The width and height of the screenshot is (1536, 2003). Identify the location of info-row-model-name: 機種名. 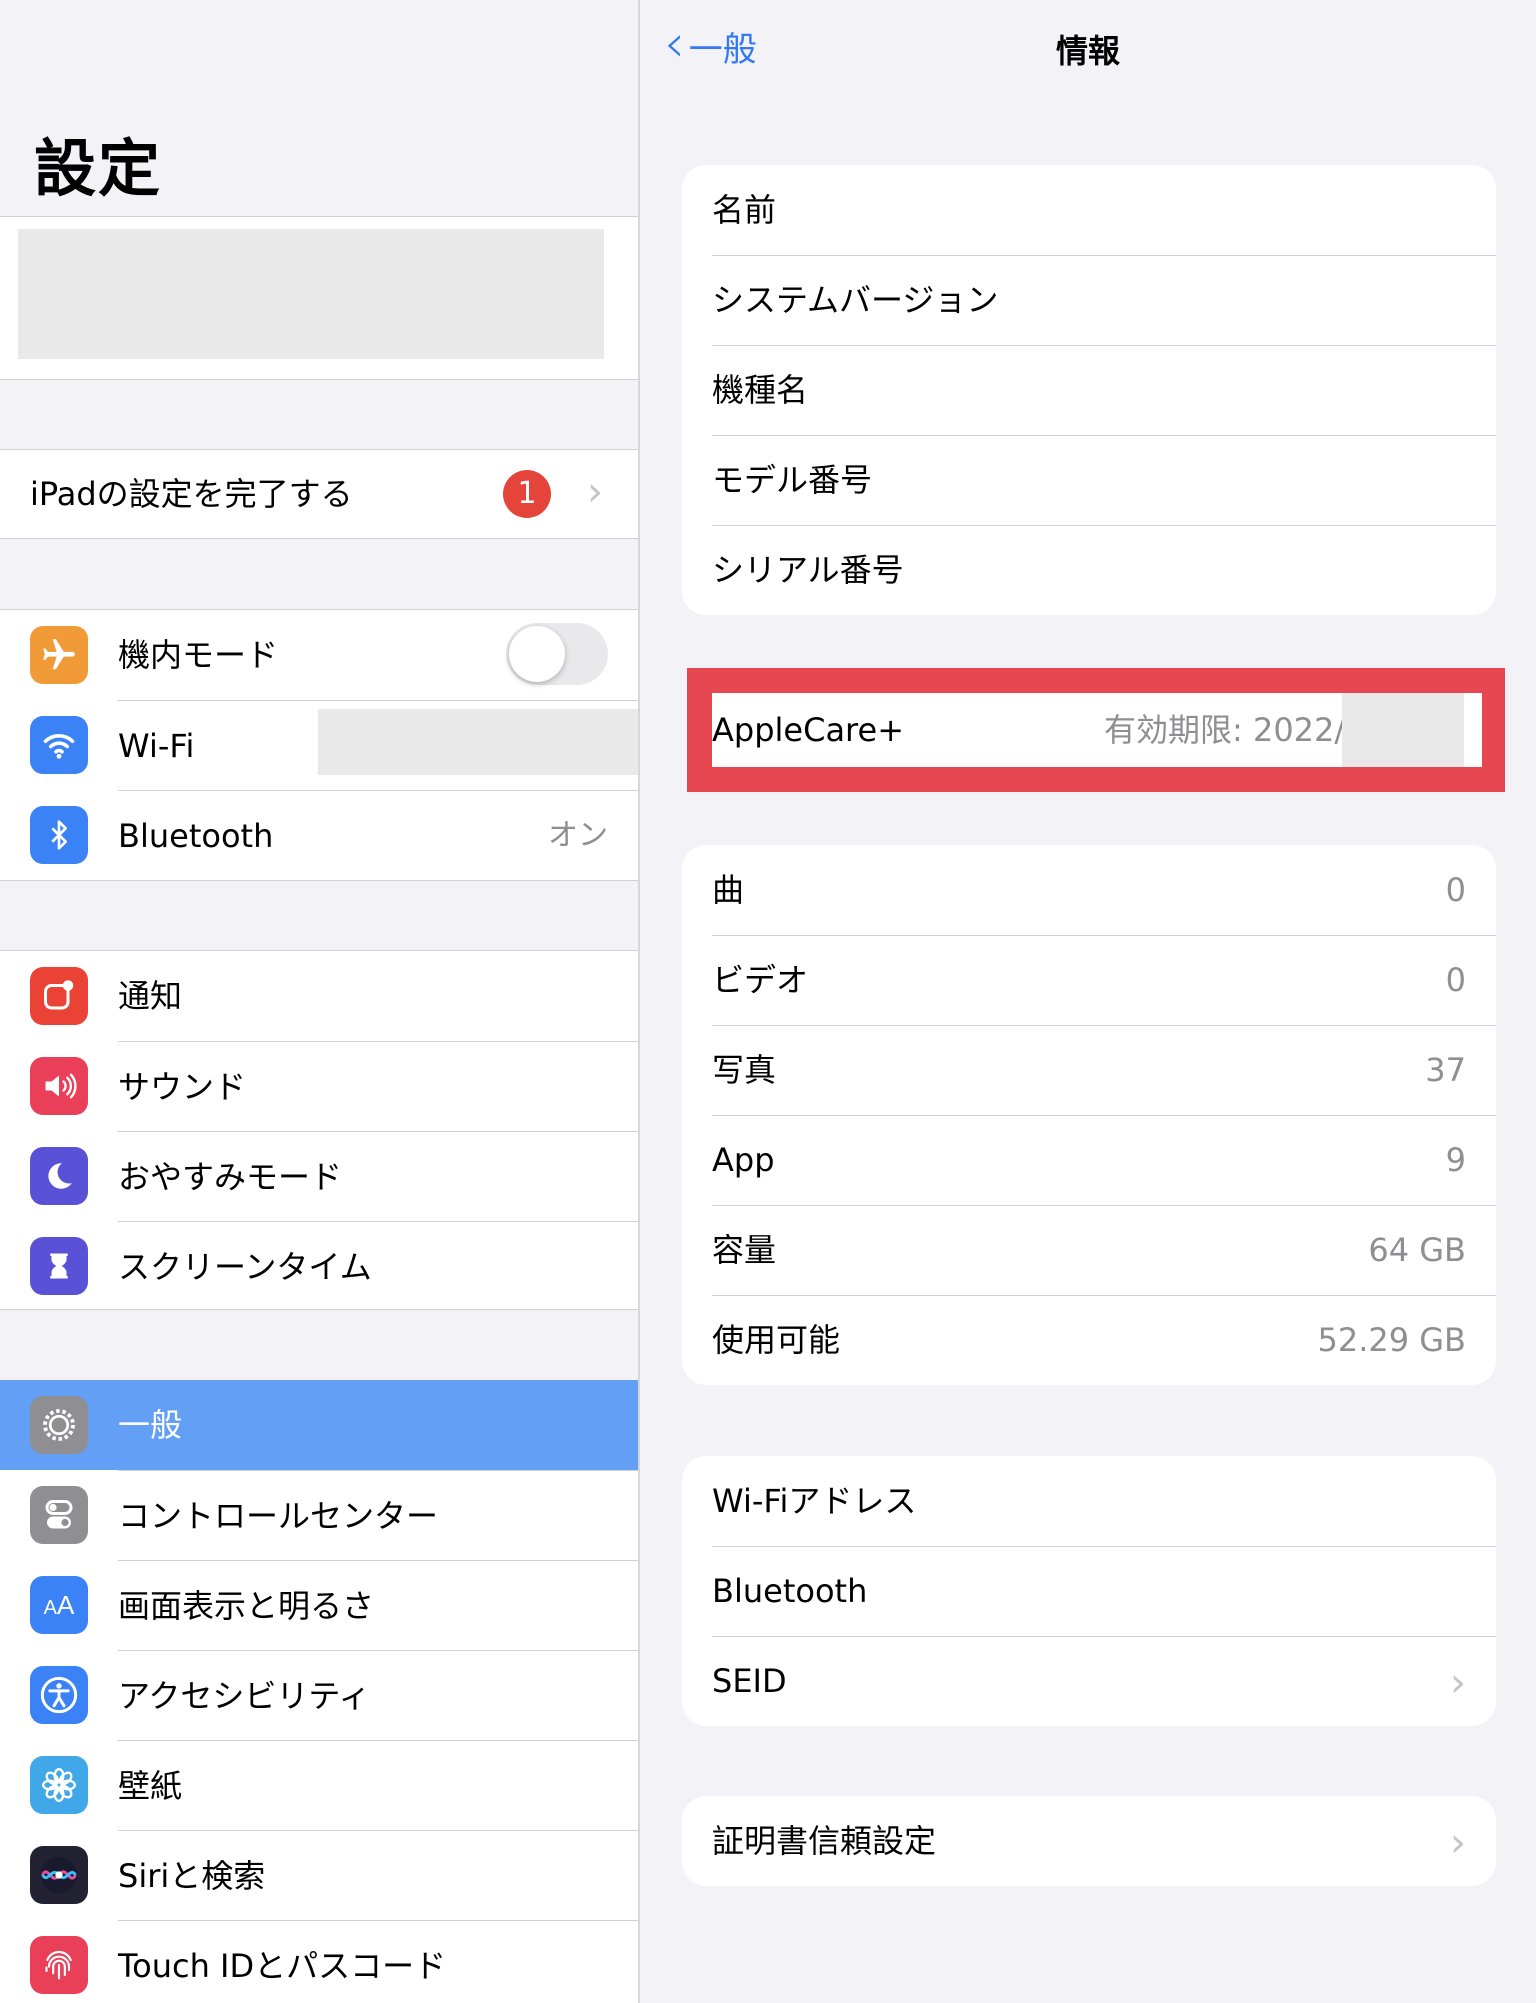
(1089, 390).